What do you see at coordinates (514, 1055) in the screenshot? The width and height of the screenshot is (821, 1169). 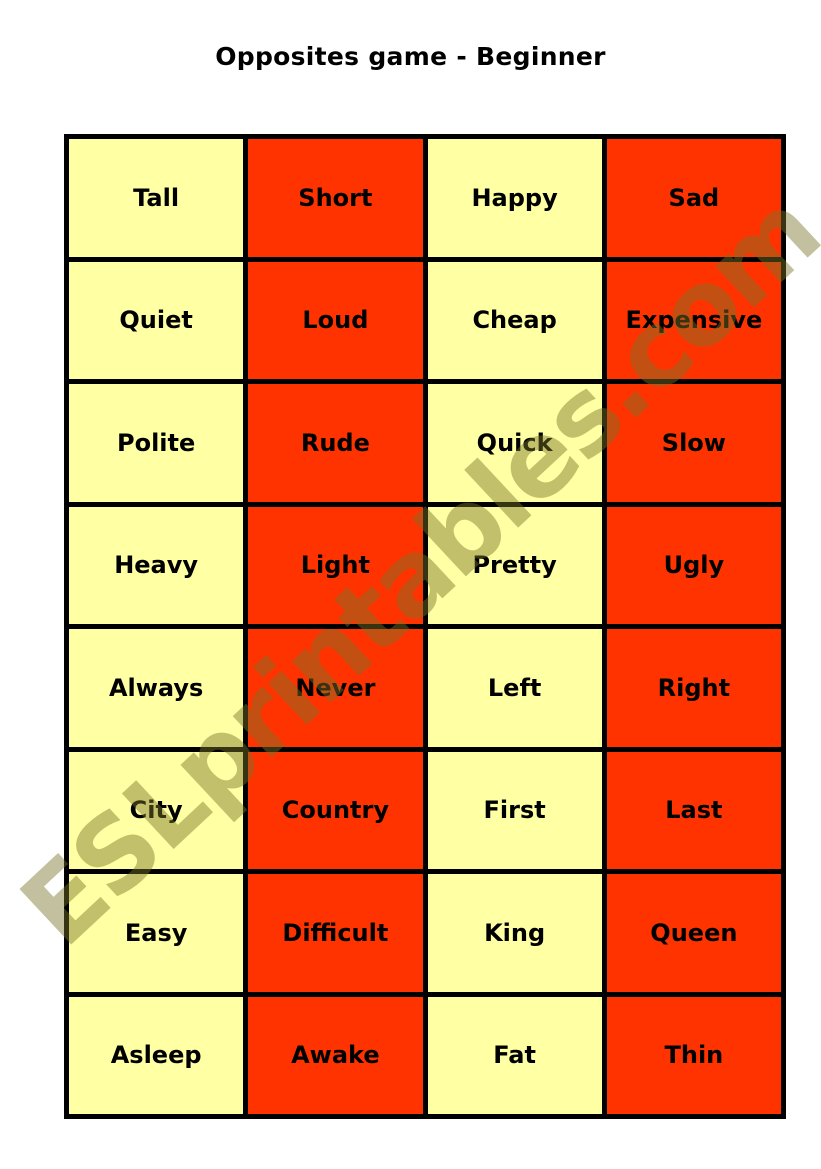 I see `word-card: Fat` at bounding box center [514, 1055].